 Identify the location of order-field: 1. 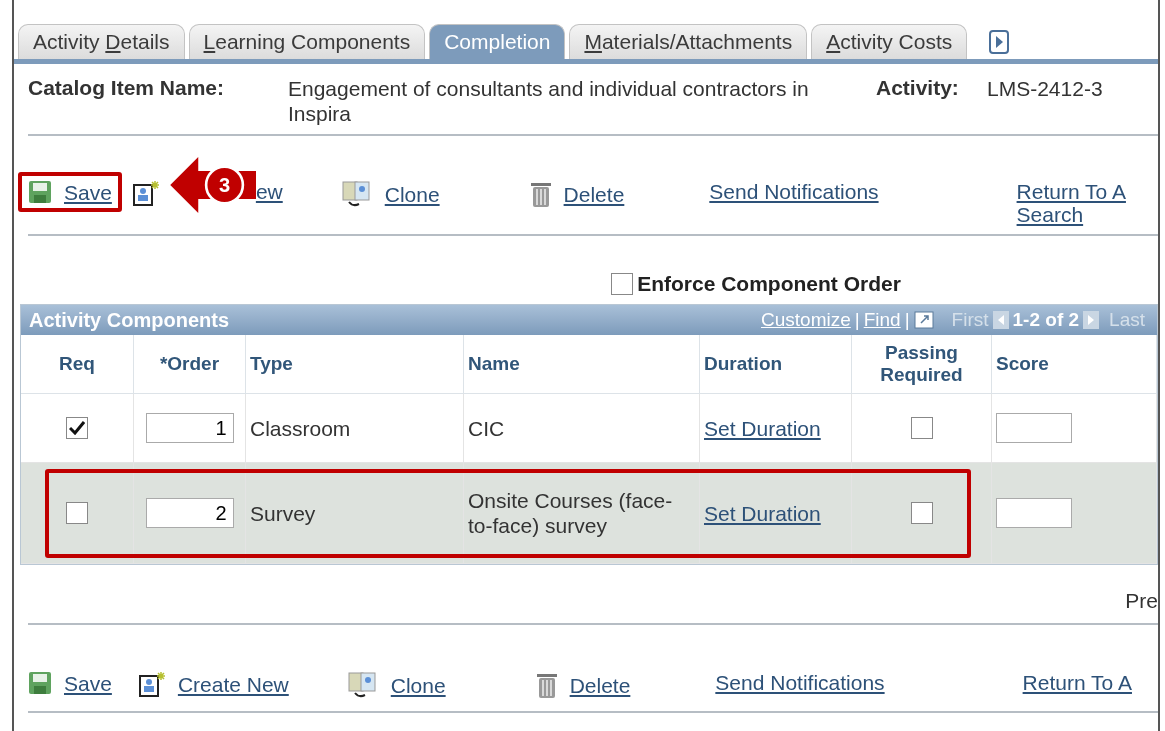
(189, 428).